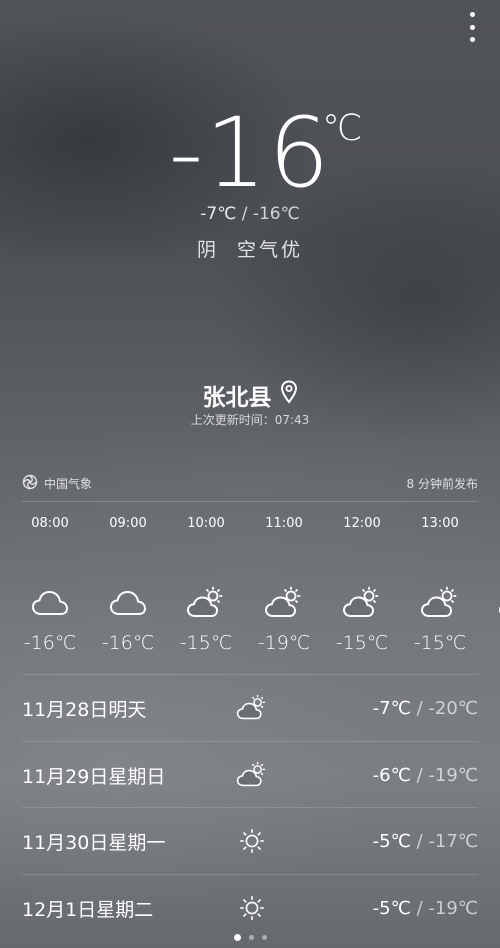  What do you see at coordinates (276, 214) in the screenshot?
I see `today-low: -16℃` at bounding box center [276, 214].